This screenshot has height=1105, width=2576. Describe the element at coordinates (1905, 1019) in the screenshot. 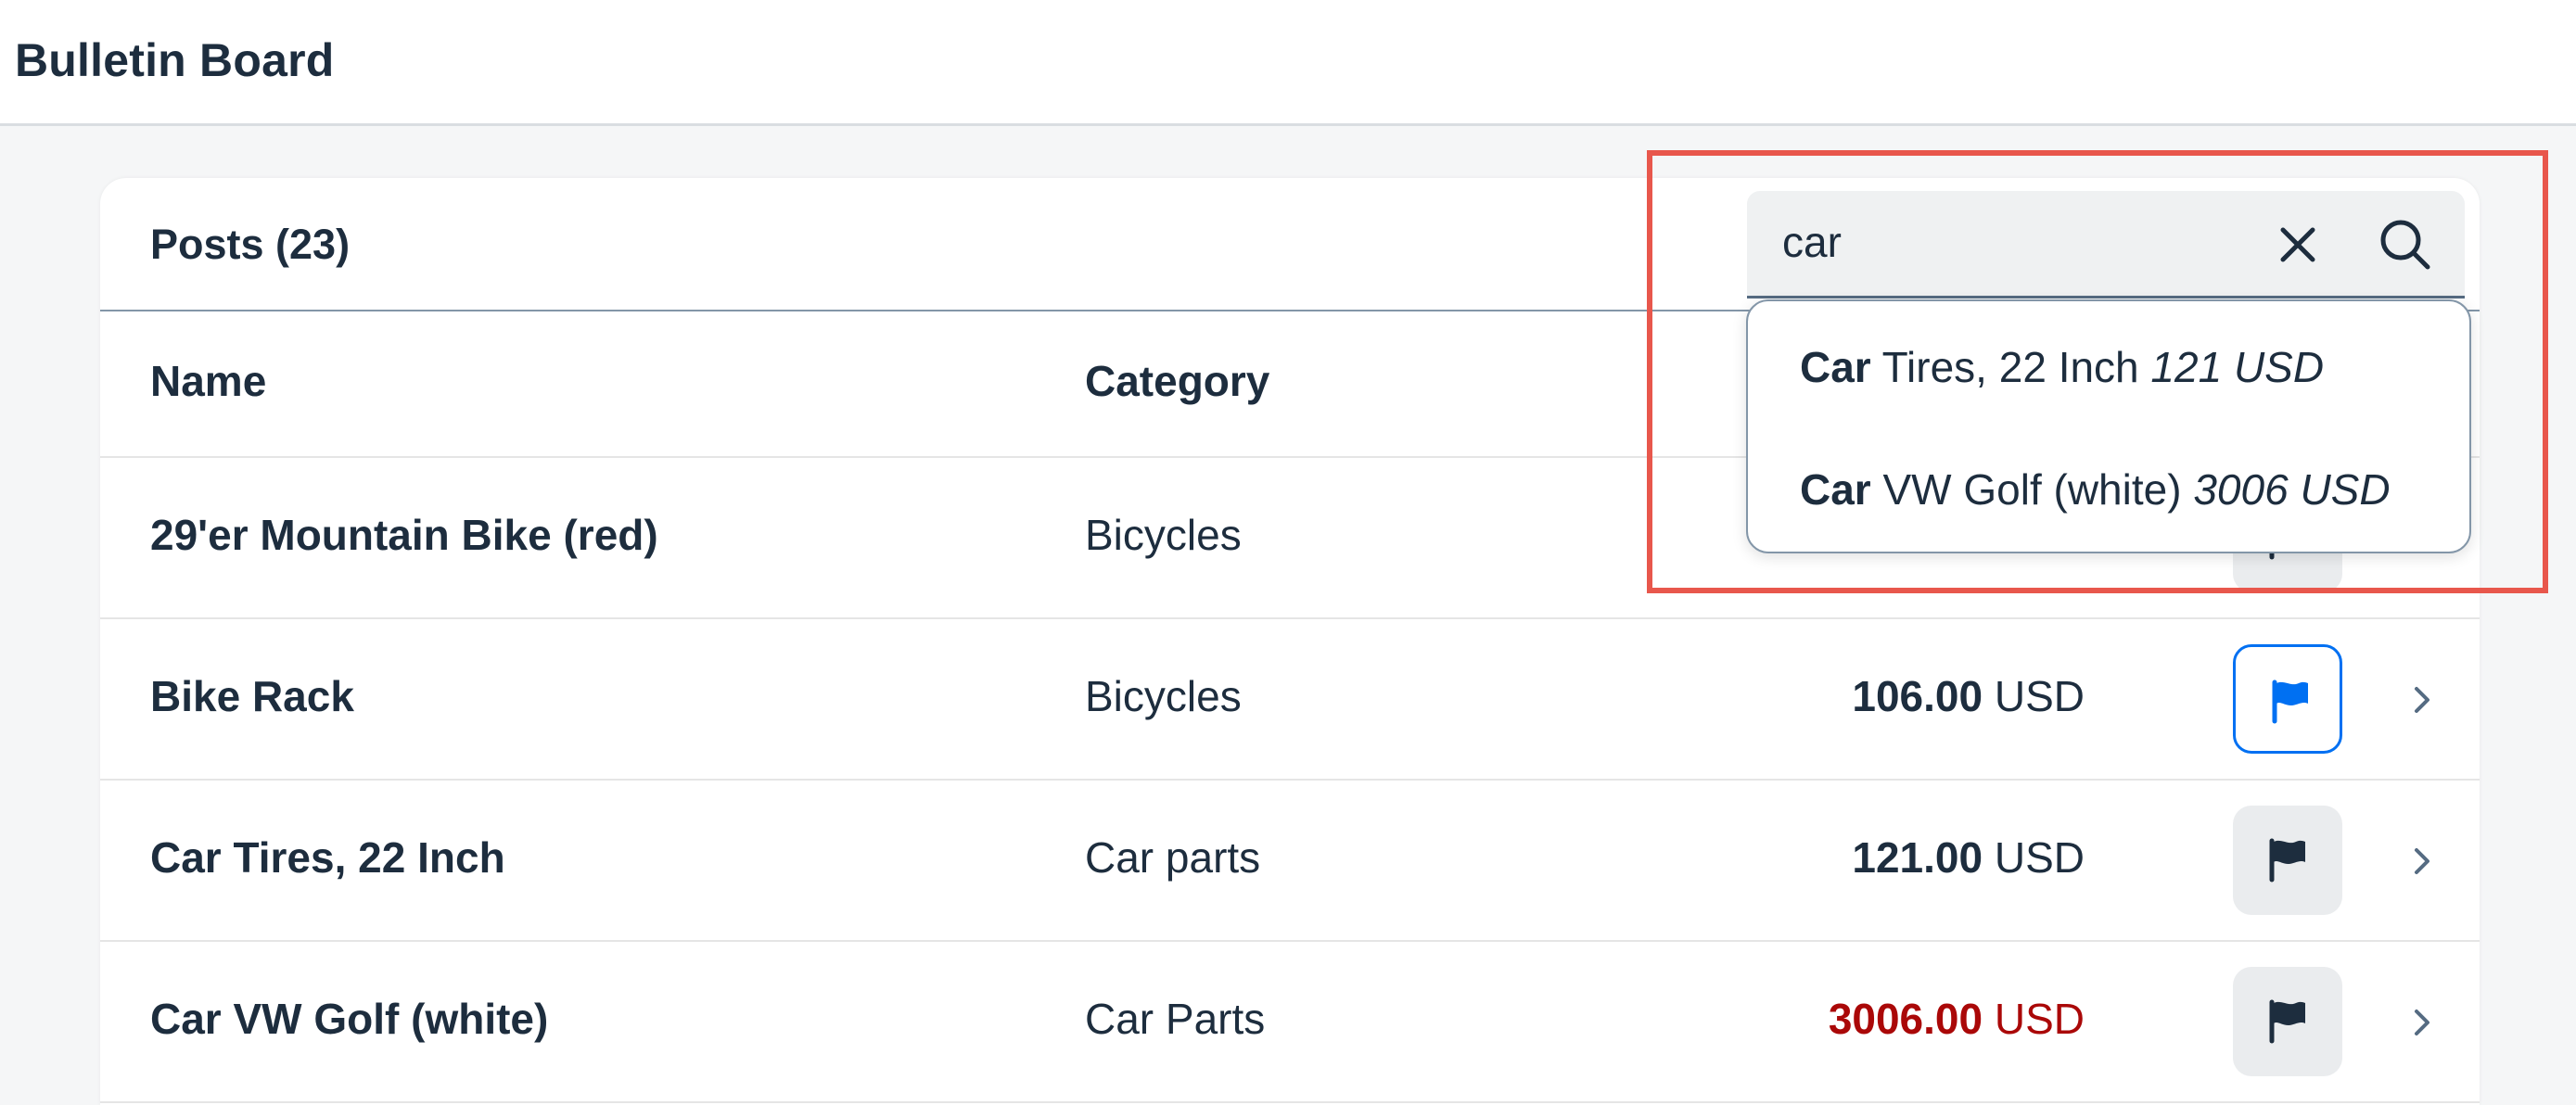

I see `price-amount: 3006.00` at that location.